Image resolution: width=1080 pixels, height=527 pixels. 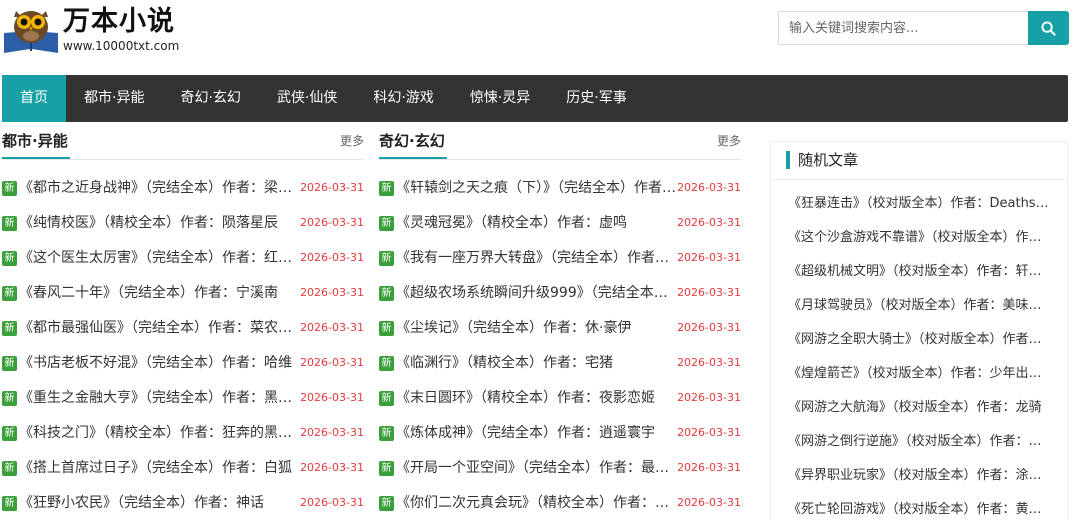 I want to click on list-item: 新《末日圆环》（精校全本）作者：夜影恋姬 2026-03-31, so click(x=560, y=398).